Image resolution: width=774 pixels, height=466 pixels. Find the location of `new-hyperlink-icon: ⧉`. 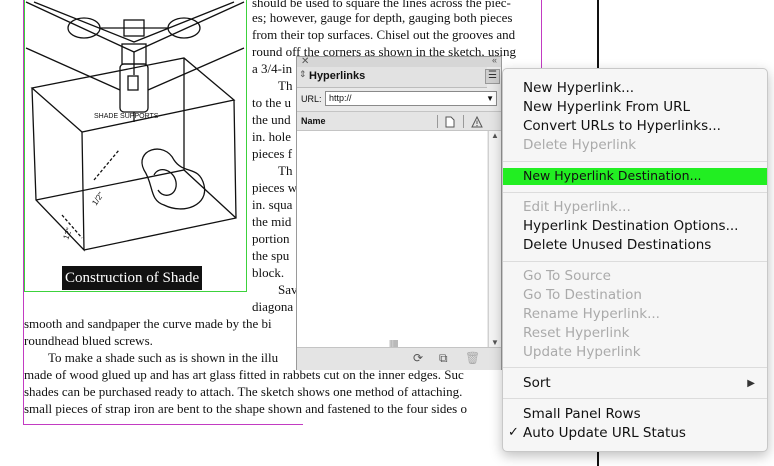

new-hyperlink-icon: ⧉ is located at coordinates (443, 358).